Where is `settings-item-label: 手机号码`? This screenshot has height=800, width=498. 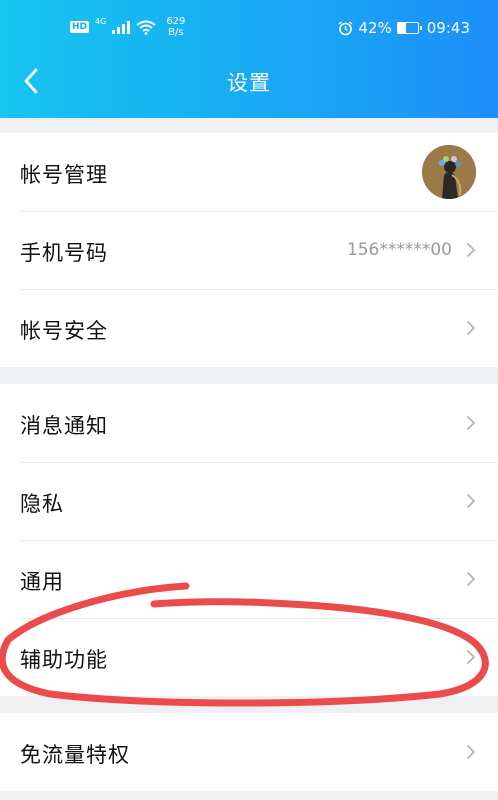 settings-item-label: 手机号码 is located at coordinates (64, 253).